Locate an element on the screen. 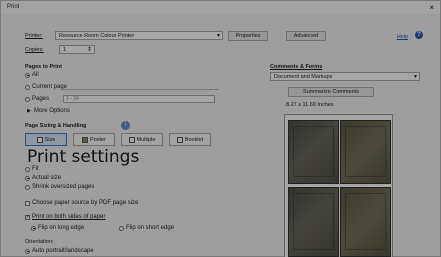 This screenshot has width=441, height=257. booklet-icon is located at coordinates (179, 139).